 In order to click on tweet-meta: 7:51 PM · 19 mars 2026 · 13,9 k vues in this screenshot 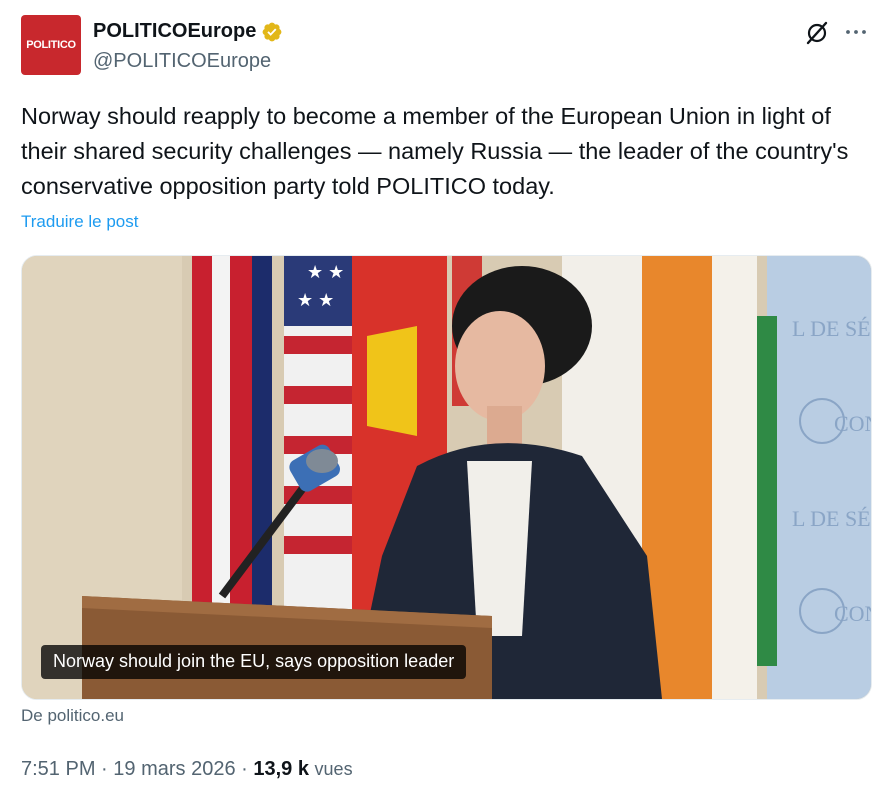, I will do `click(187, 769)`.